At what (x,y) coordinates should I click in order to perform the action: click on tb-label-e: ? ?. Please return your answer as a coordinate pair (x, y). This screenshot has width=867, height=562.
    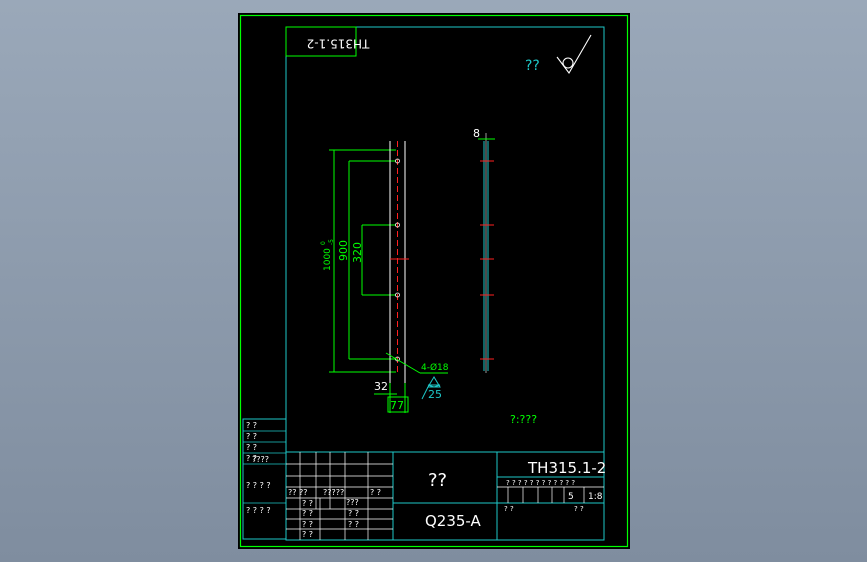
    Looking at the image, I should click on (307, 503).